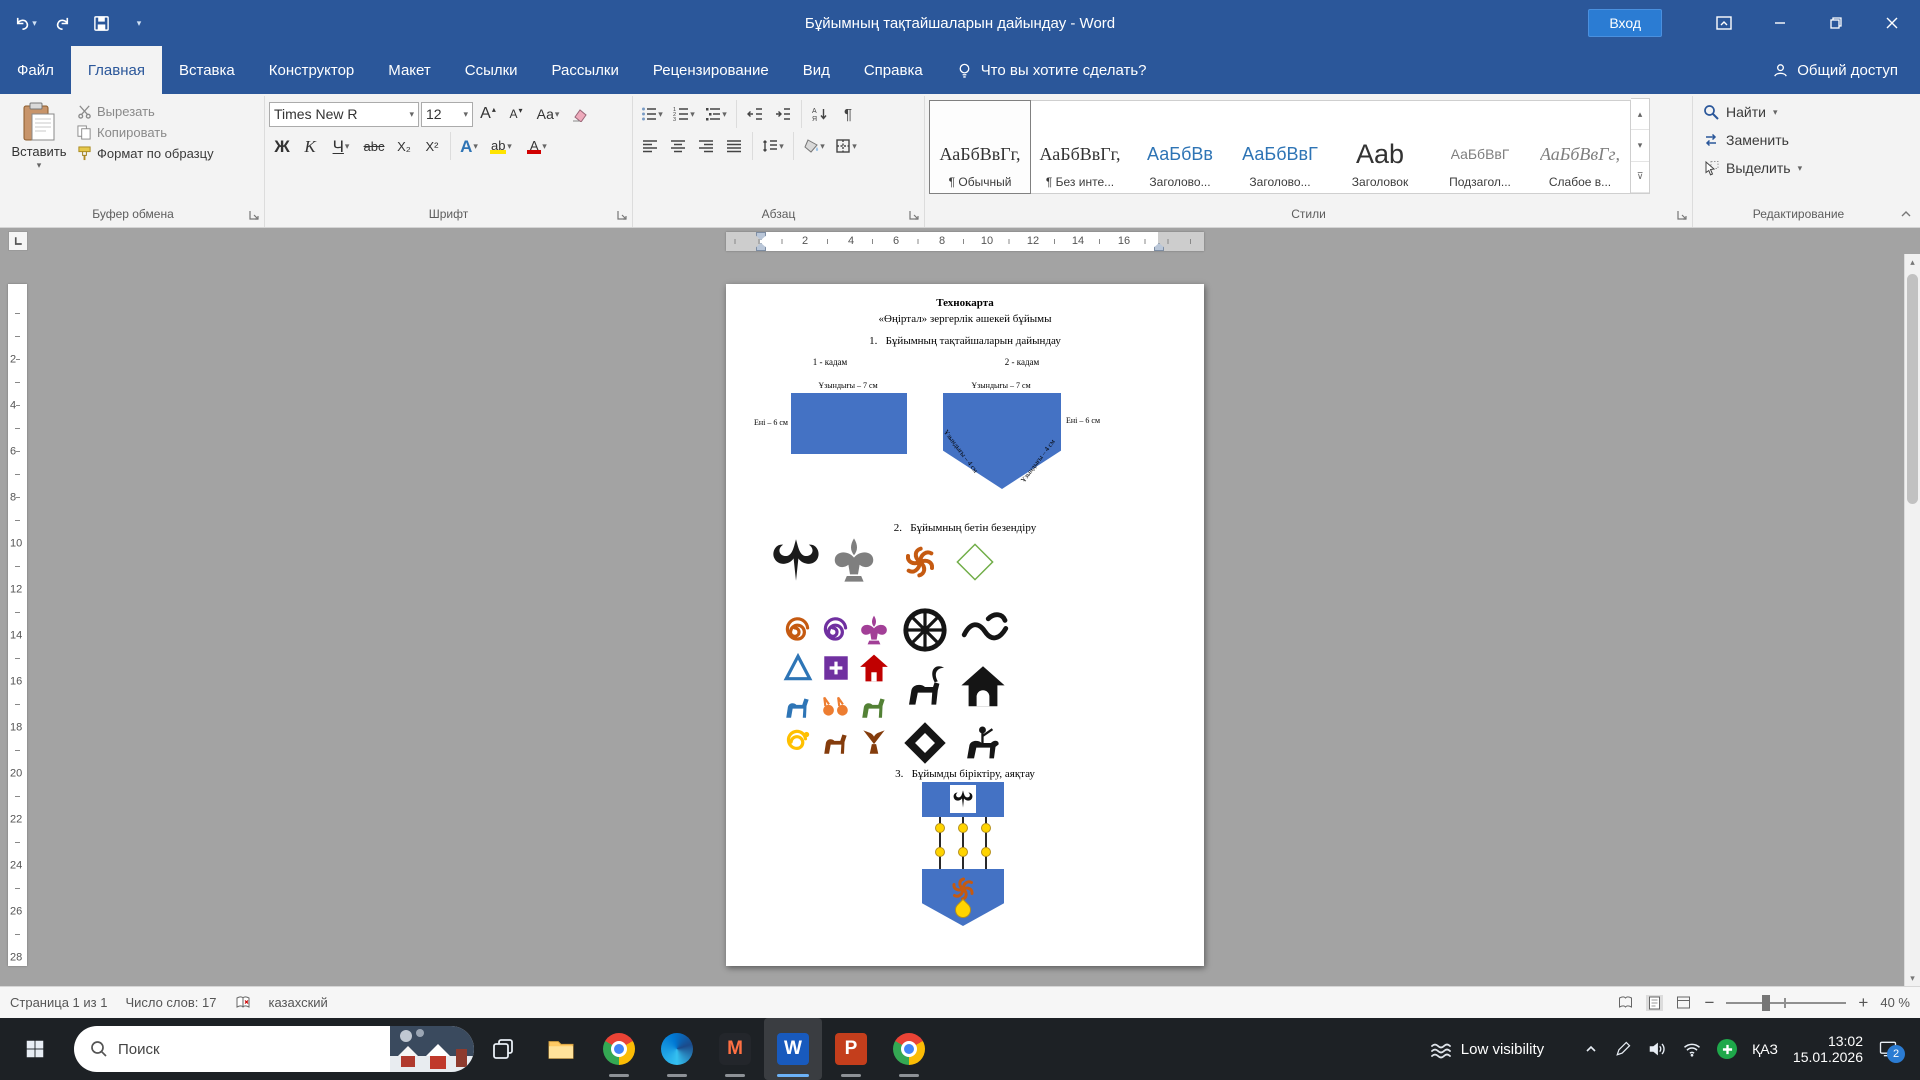 This screenshot has height=1080, width=1920. What do you see at coordinates (1863, 1003) in the screenshot?
I see `zoom-in-button: +` at bounding box center [1863, 1003].